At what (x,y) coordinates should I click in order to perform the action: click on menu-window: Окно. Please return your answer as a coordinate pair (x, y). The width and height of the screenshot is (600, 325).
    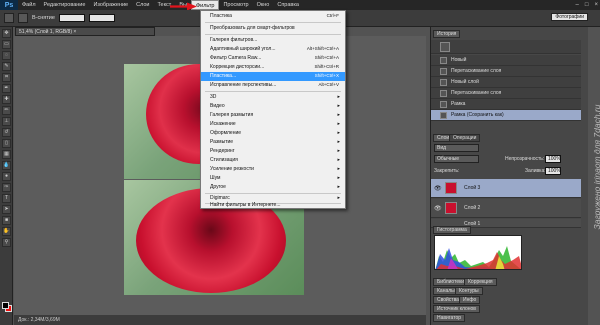
    Looking at the image, I should click on (263, 5).